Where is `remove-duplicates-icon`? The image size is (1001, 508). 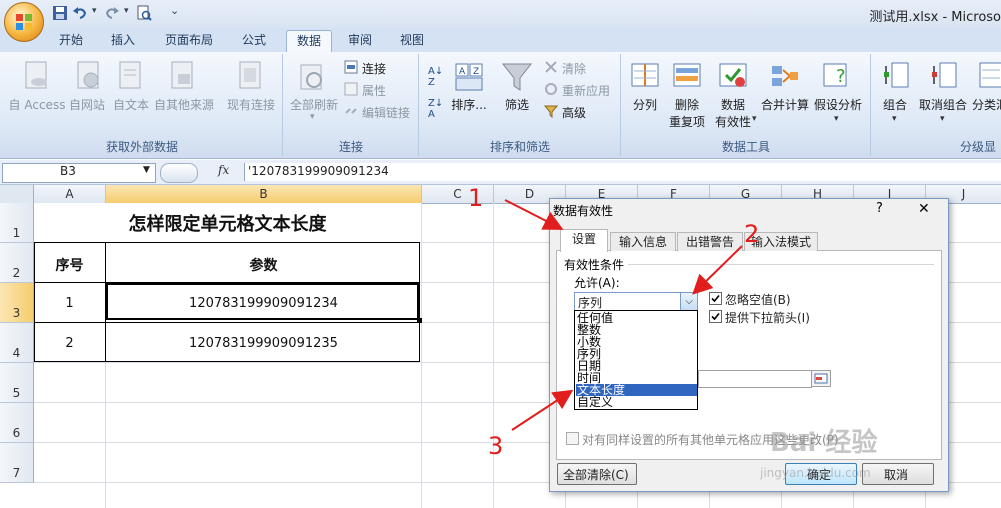 remove-duplicates-icon is located at coordinates (687, 75).